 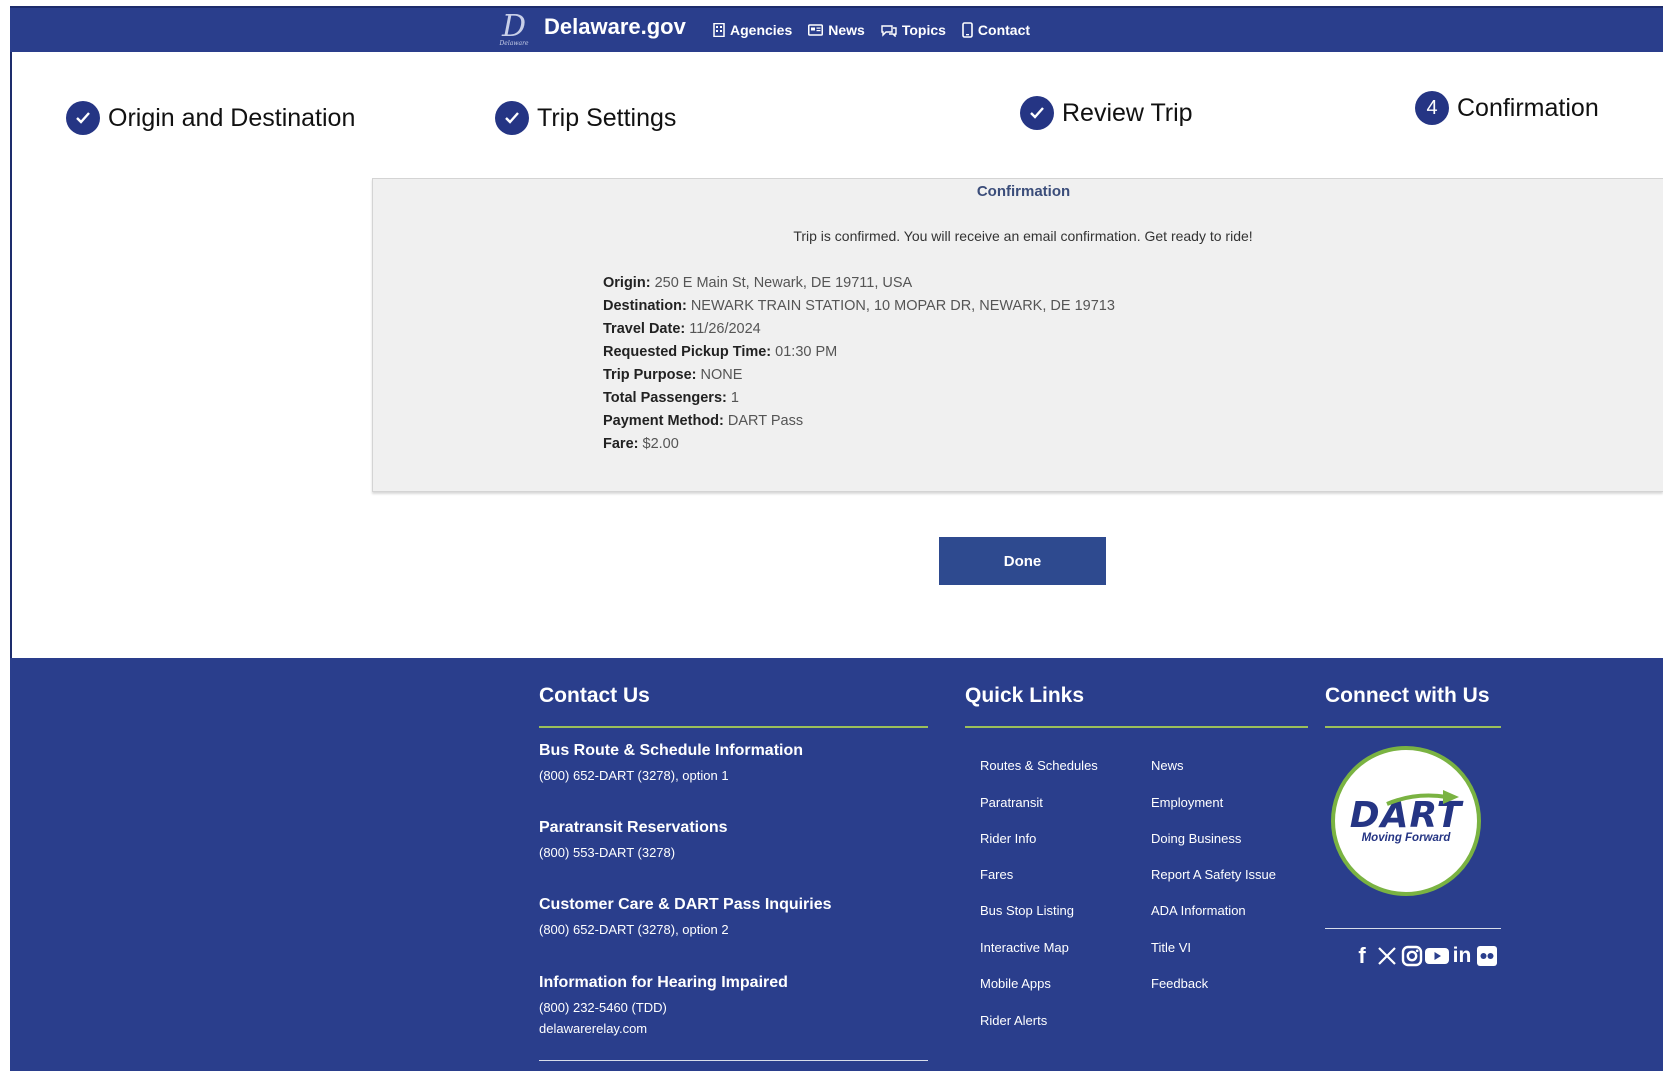 What do you see at coordinates (1023, 191) in the screenshot?
I see `panel-title: Confirmation` at bounding box center [1023, 191].